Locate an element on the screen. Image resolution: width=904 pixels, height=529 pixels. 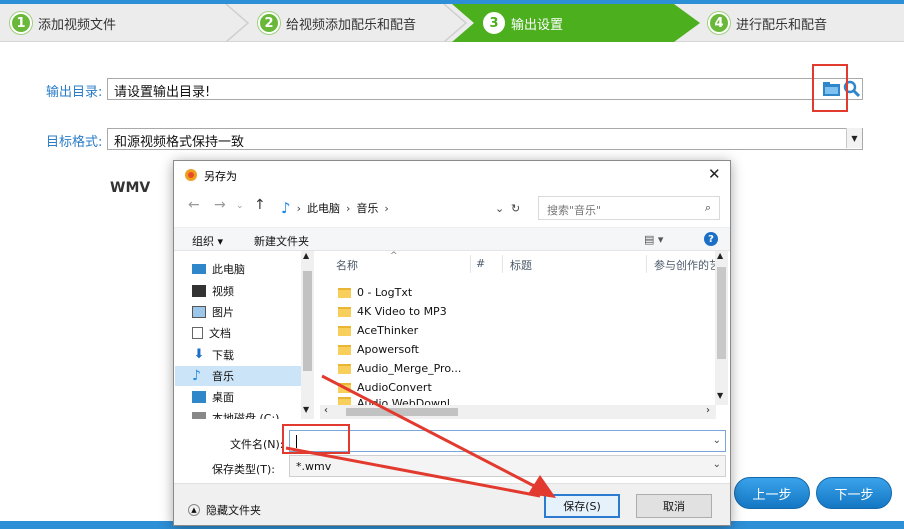
step-number: 1 is located at coordinates (21, 23).